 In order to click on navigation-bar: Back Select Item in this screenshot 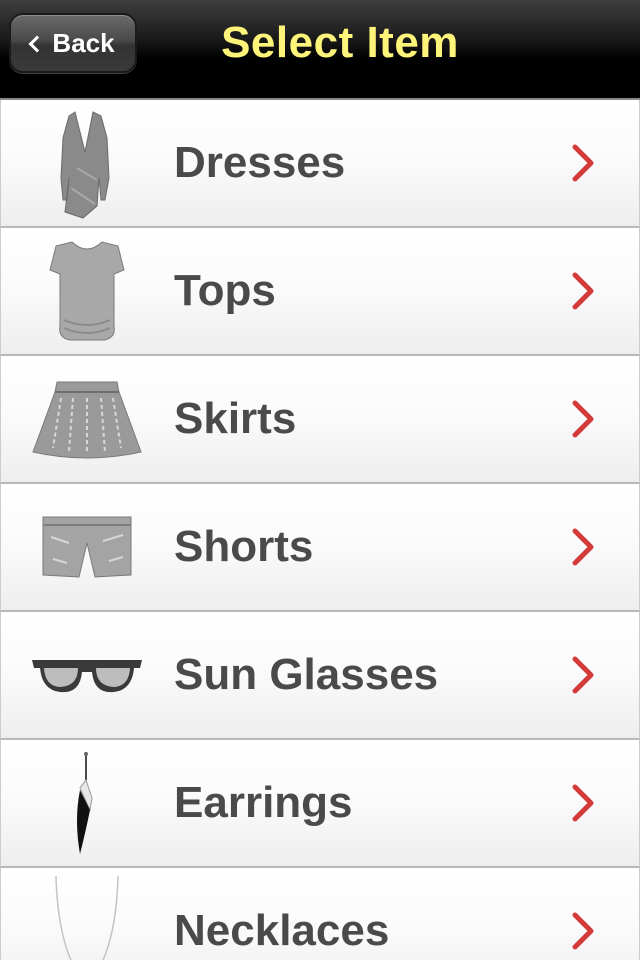, I will do `click(320, 50)`.